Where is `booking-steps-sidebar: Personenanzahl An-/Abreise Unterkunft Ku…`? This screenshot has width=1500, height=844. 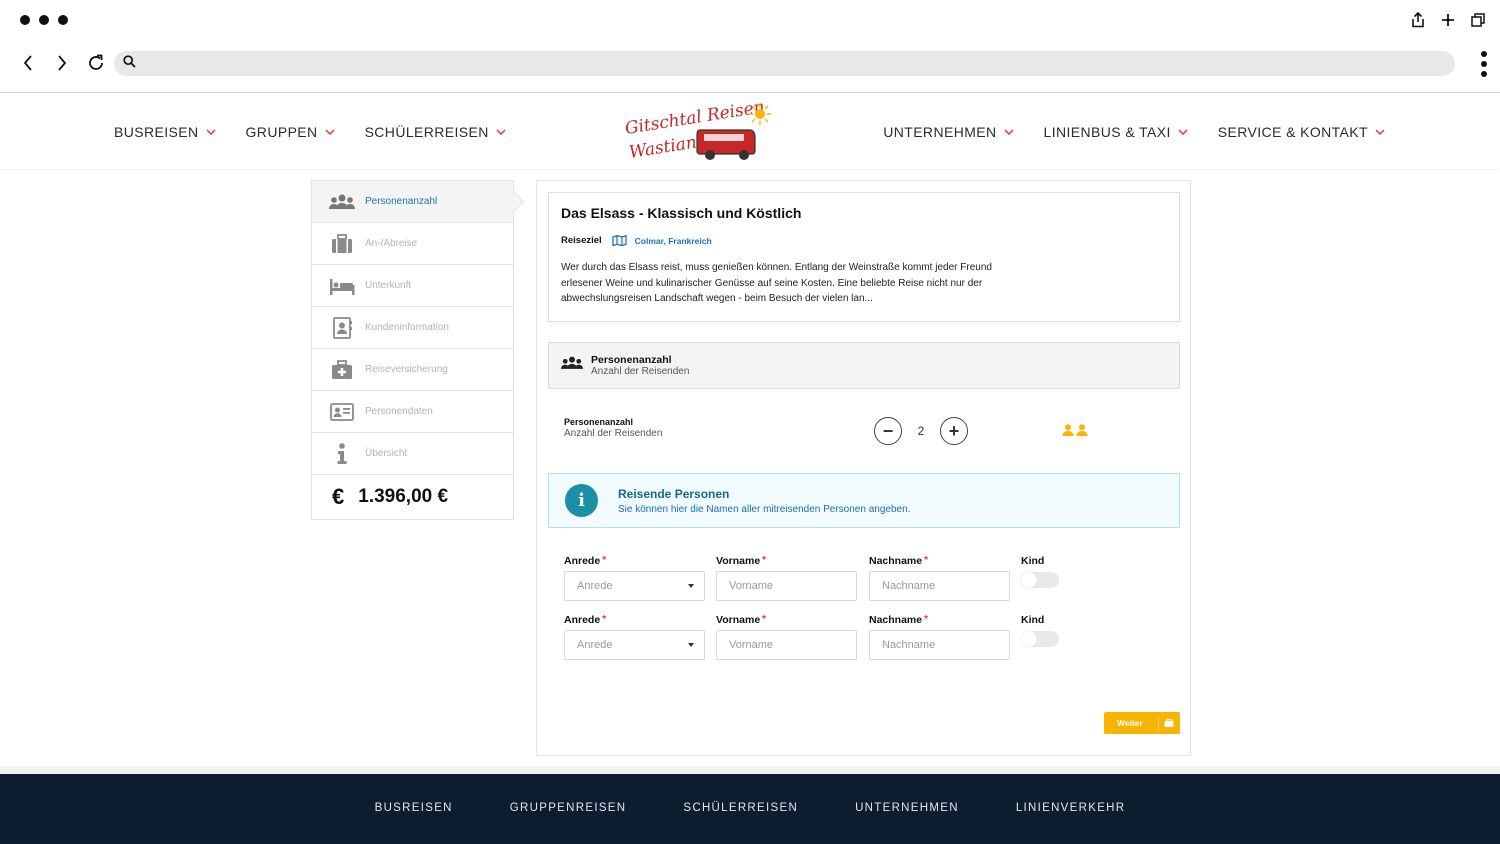
booking-steps-sidebar: Personenanzahl An-/Abreise Unterkunft Ku… is located at coordinates (412, 350).